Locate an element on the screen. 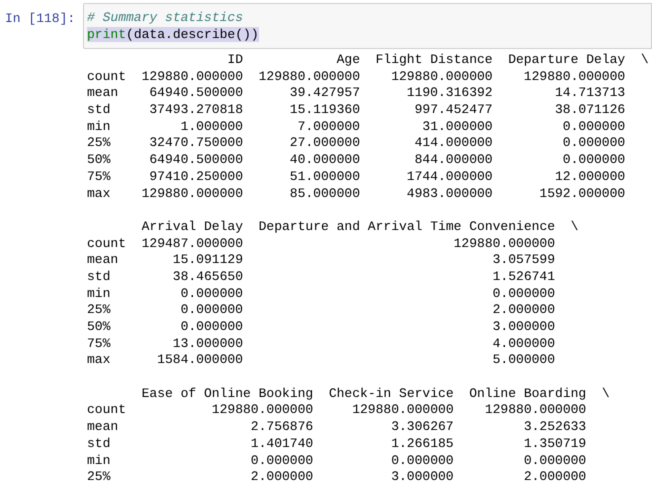 This screenshot has height=498, width=652. table-cell-text: 1.350719 is located at coordinates (554, 444).